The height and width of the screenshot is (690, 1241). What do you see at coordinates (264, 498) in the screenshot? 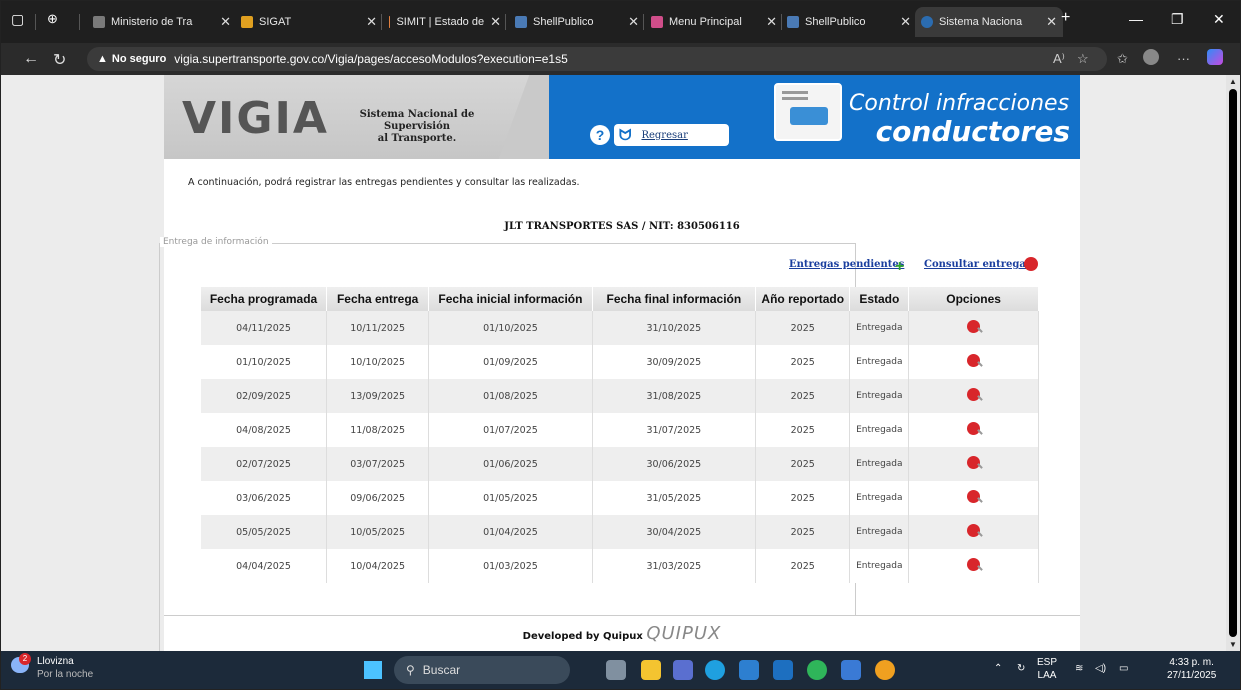
I see `table-cell: 03/06/2025` at bounding box center [264, 498].